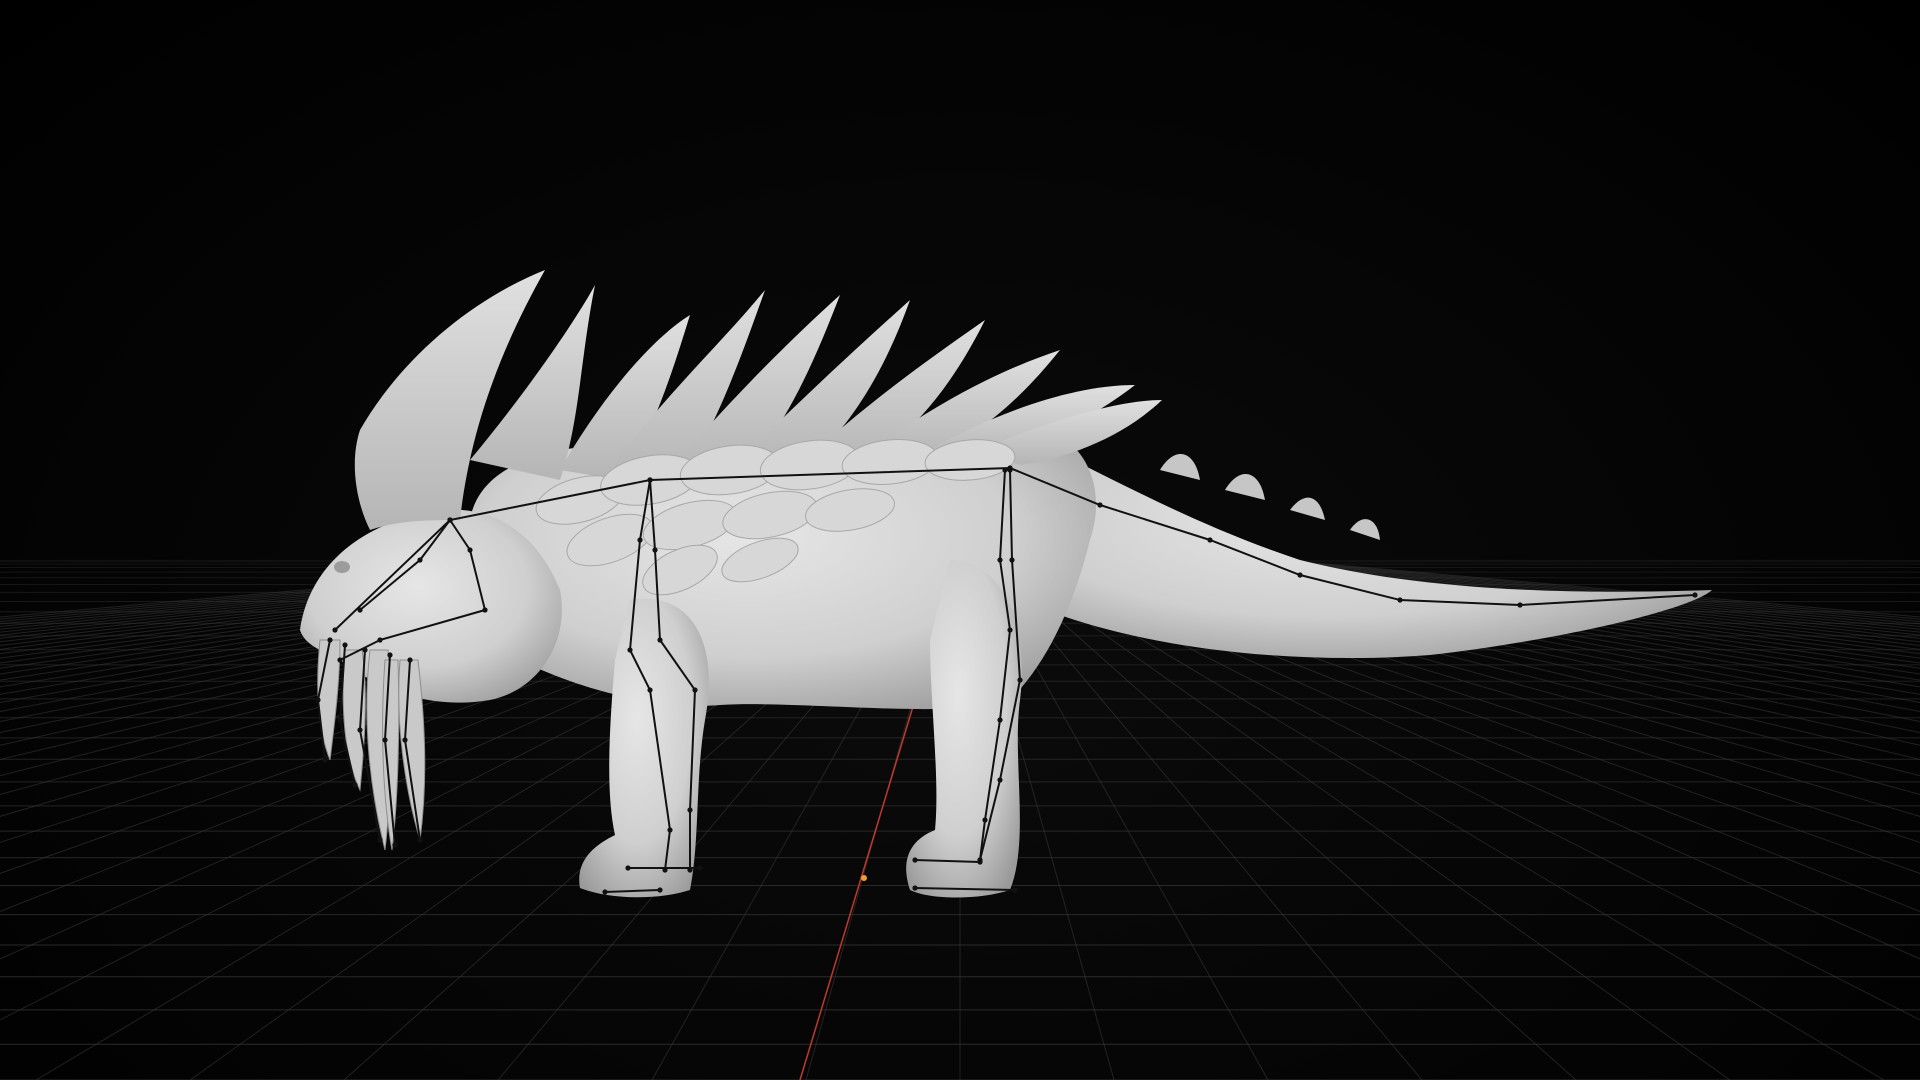 The height and width of the screenshot is (1080, 1920). I want to click on tail, so click(1361, 544).